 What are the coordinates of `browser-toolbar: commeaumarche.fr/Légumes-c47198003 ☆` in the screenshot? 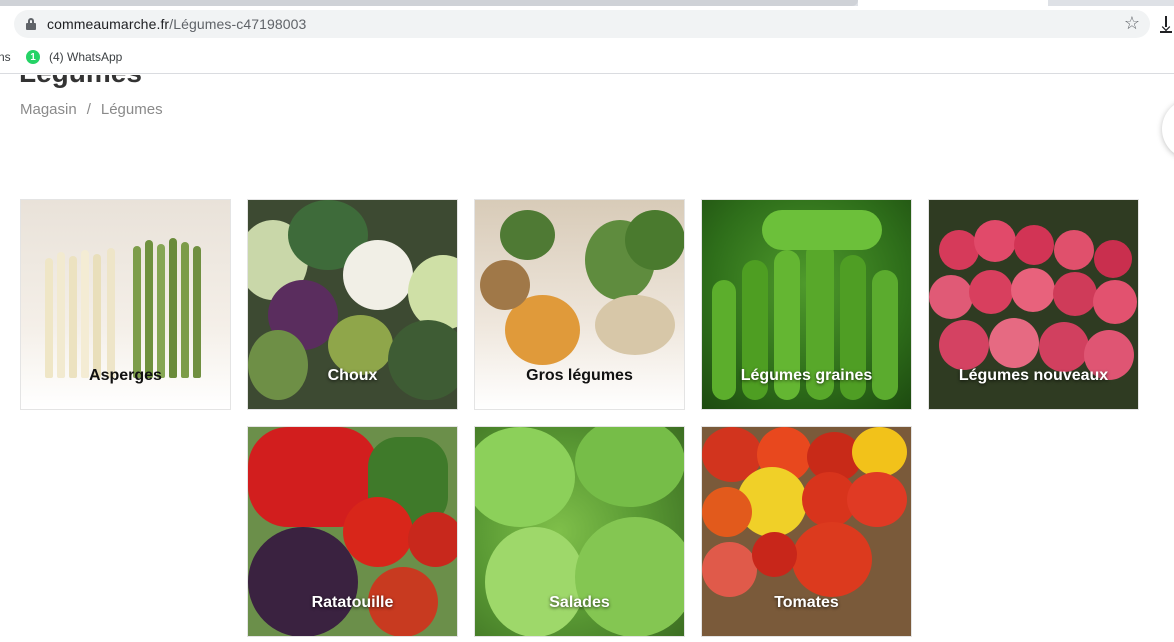 It's located at (587, 24).